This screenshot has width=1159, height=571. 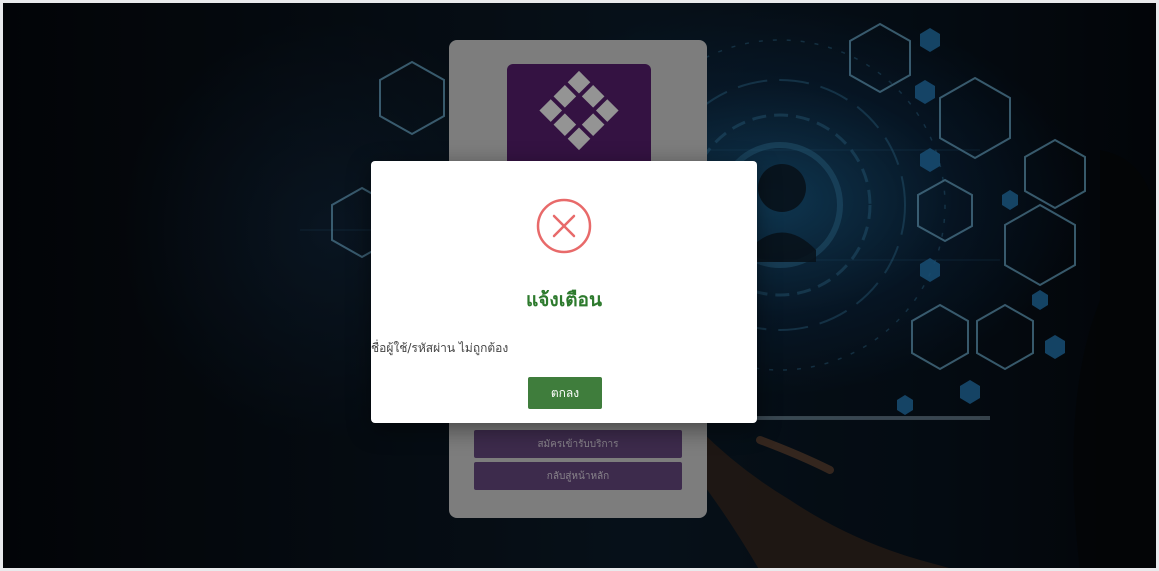 I want to click on dialog-title: แจ้งเตือน, so click(x=564, y=300).